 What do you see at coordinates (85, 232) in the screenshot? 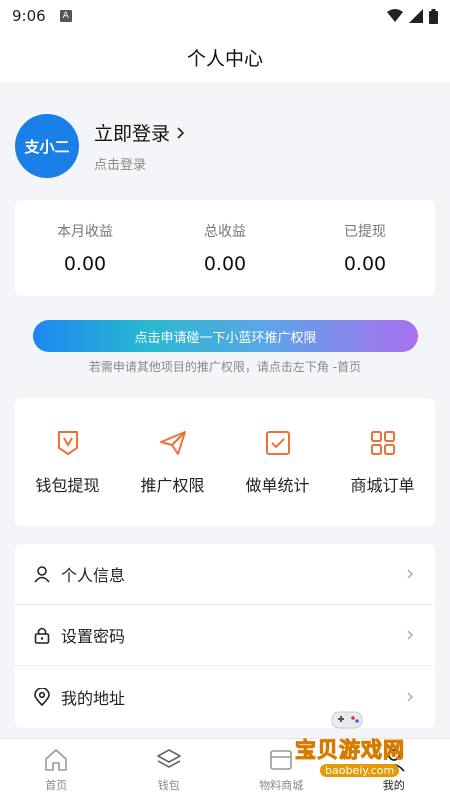
I see `earnings-label: 本月收益` at bounding box center [85, 232].